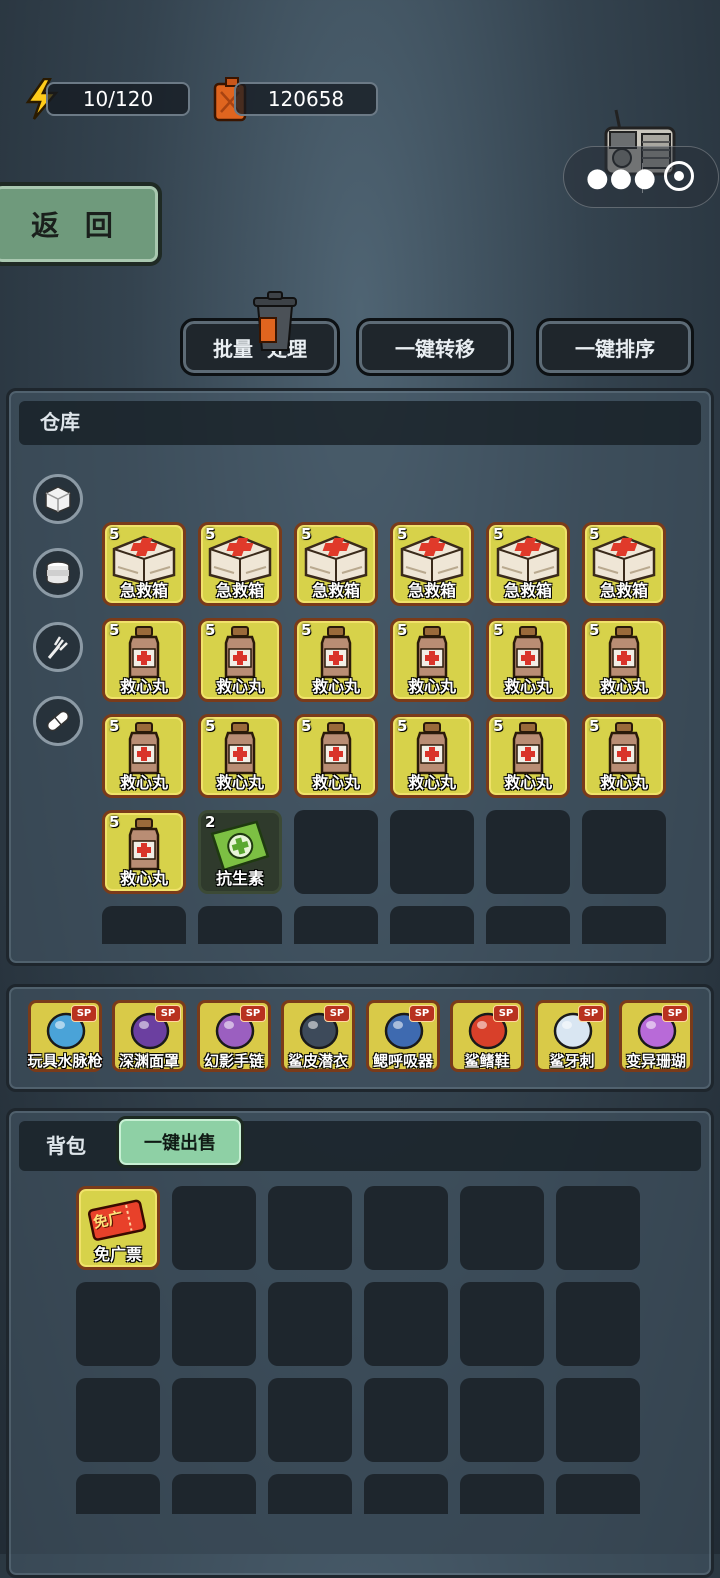 The height and width of the screenshot is (1578, 720). I want to click on equipment-name: 鲨牙刺, so click(572, 1061).